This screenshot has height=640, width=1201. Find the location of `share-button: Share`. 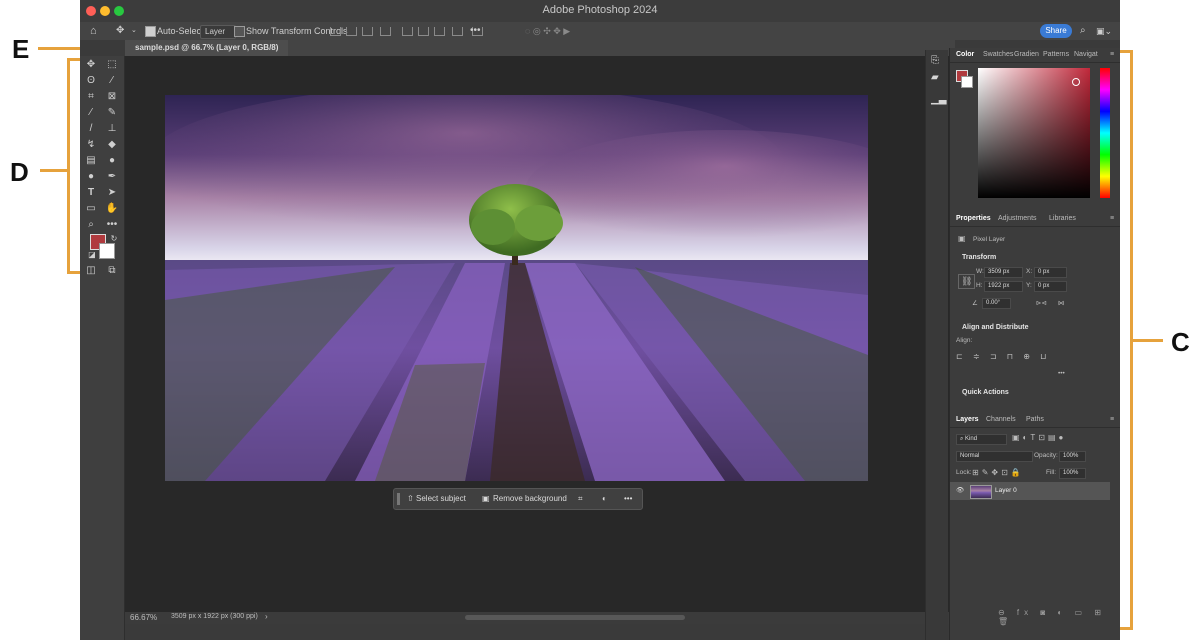

share-button: Share is located at coordinates (1056, 31).